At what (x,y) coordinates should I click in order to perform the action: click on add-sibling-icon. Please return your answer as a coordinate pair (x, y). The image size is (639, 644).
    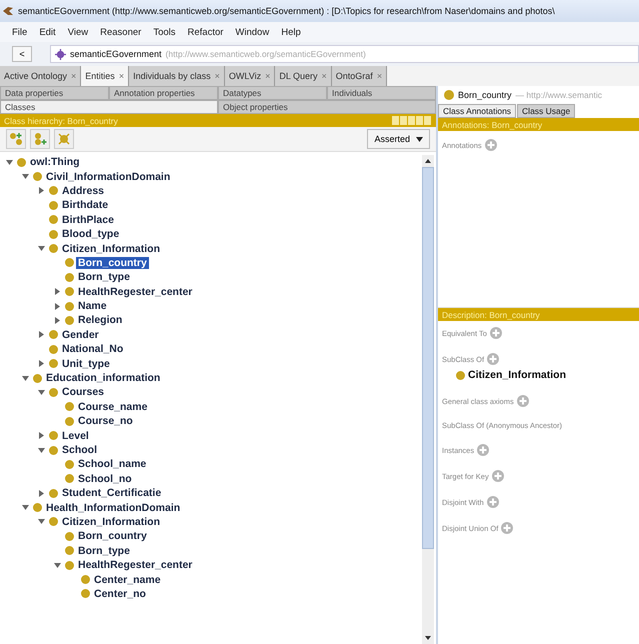
    Looking at the image, I should click on (40, 139).